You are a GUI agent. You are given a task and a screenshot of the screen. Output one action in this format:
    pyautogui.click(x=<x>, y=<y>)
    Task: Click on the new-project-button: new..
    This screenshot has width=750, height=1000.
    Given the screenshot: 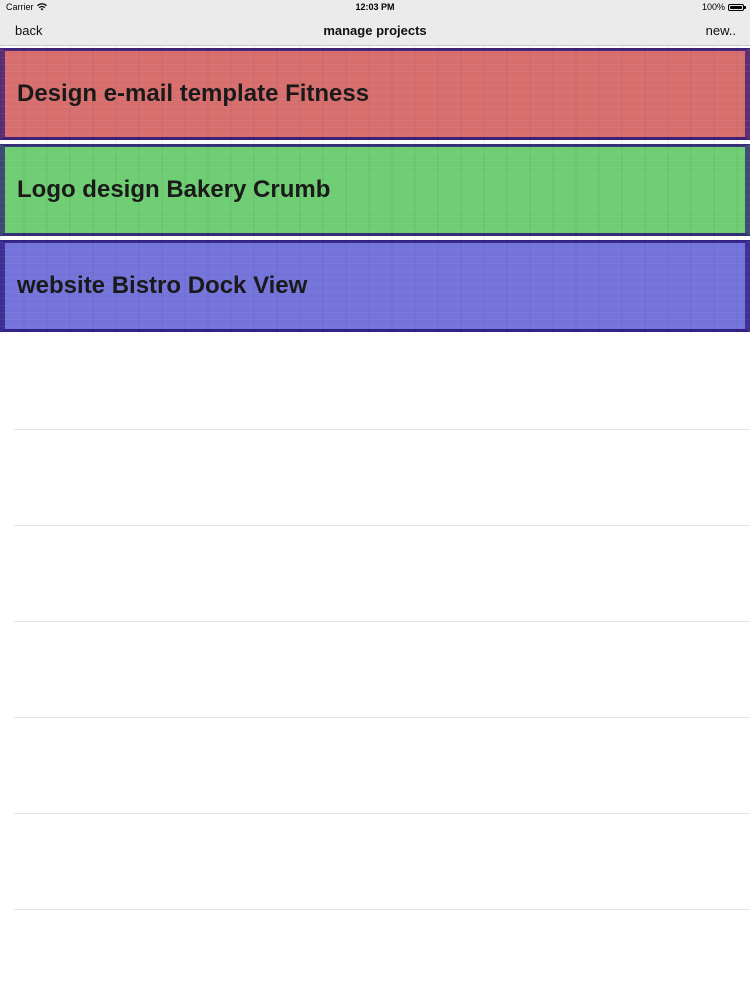 What is the action you would take?
    pyautogui.click(x=721, y=30)
    